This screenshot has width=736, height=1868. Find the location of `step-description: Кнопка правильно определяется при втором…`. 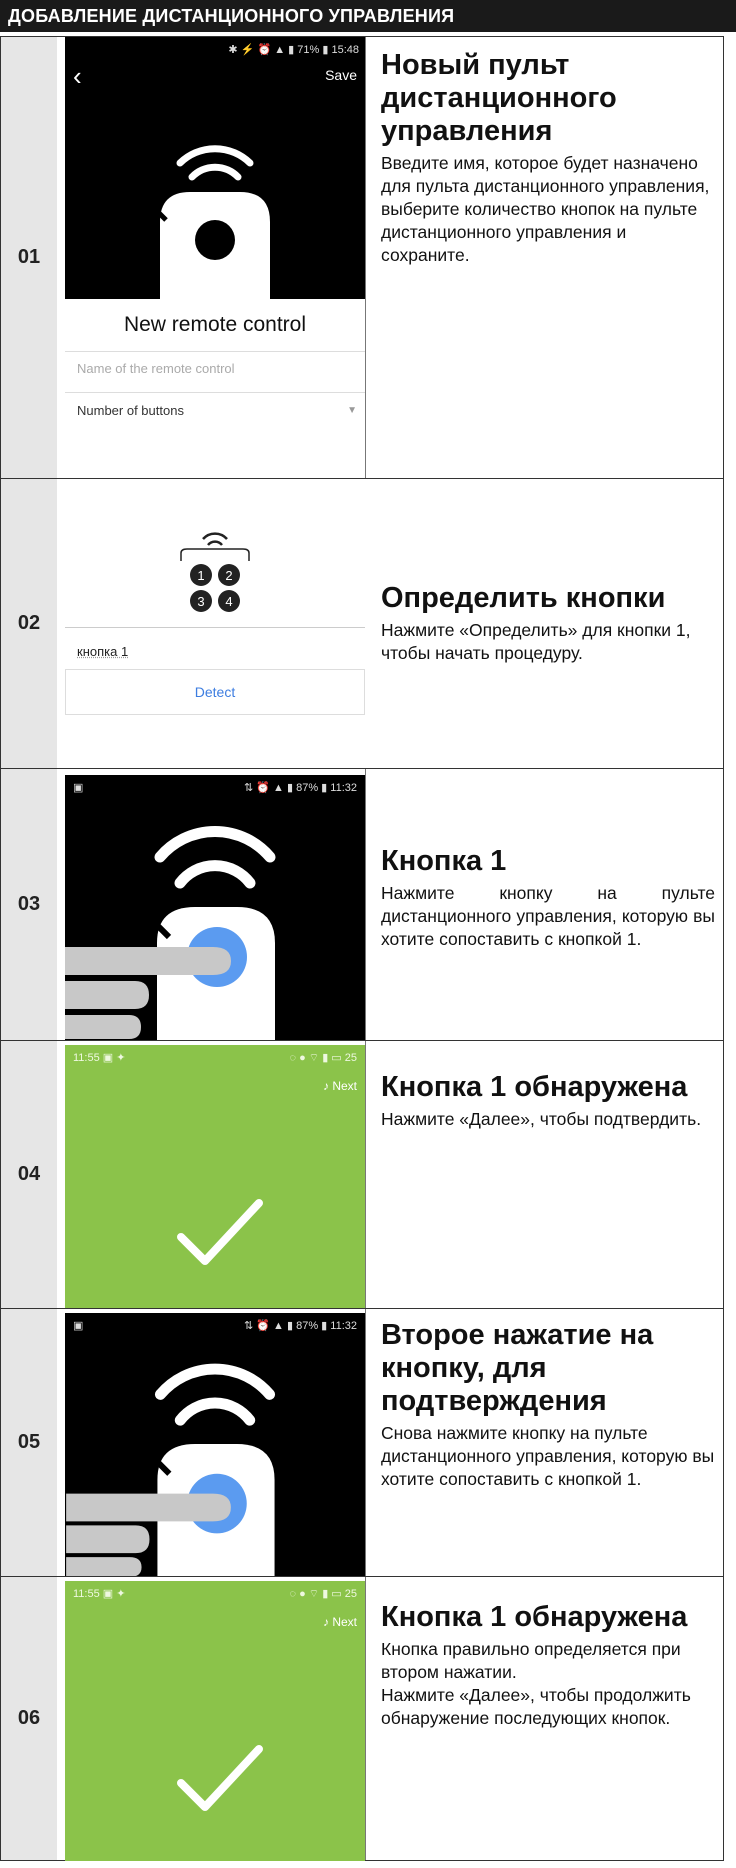

step-description: Кнопка правильно определяется при втором… is located at coordinates (531, 1660).